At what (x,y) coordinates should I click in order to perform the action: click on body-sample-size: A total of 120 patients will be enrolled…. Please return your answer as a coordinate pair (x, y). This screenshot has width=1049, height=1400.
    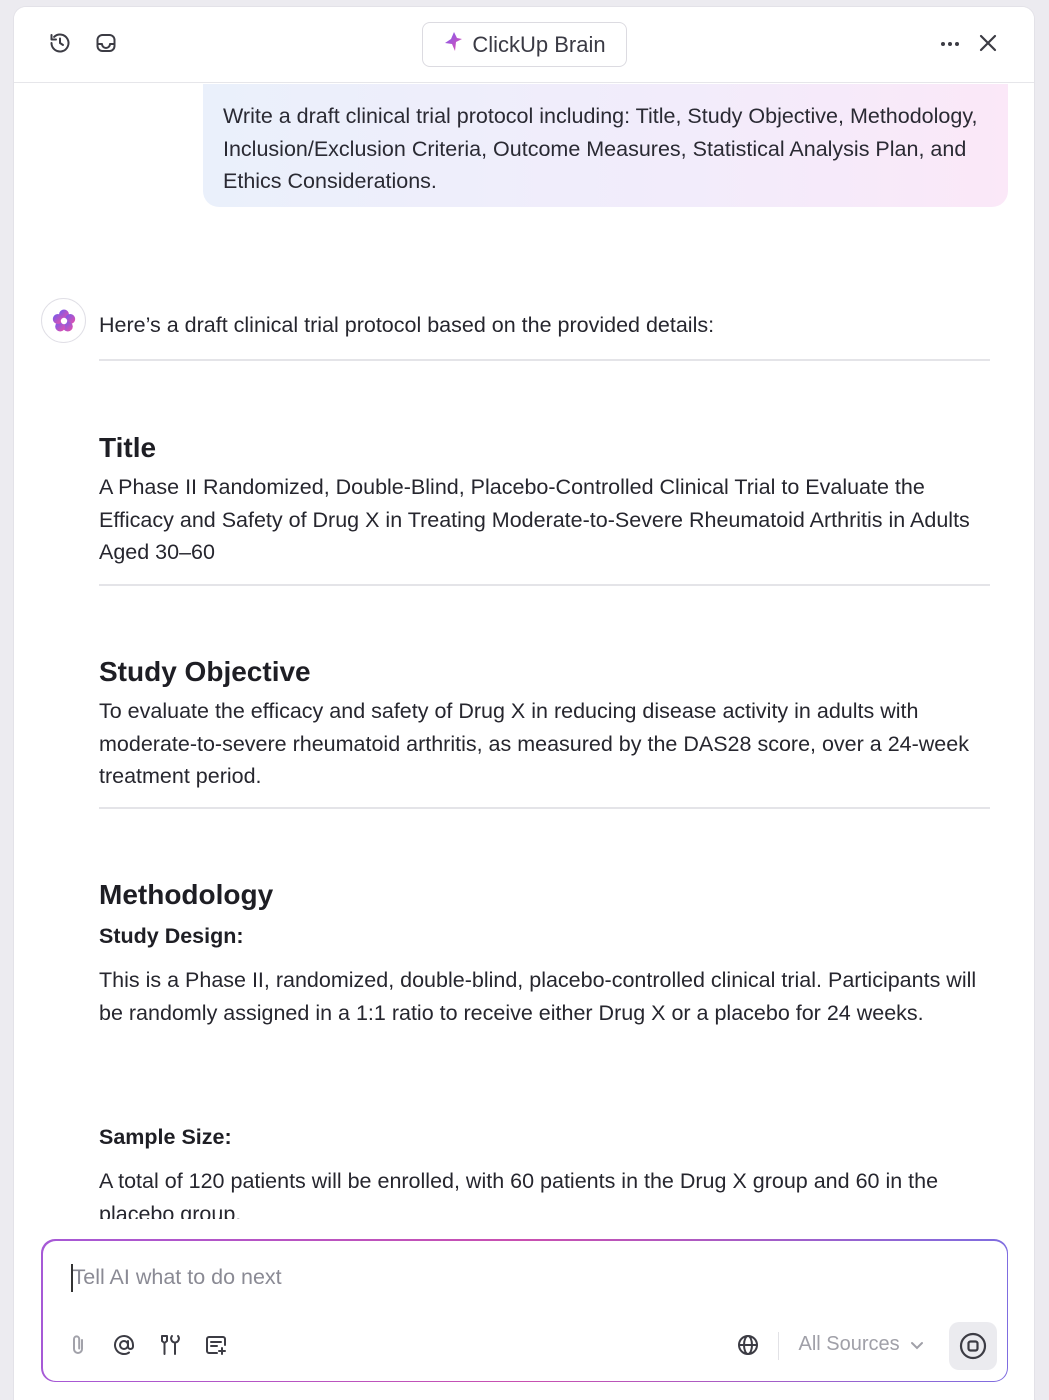
    Looking at the image, I should click on (519, 1194).